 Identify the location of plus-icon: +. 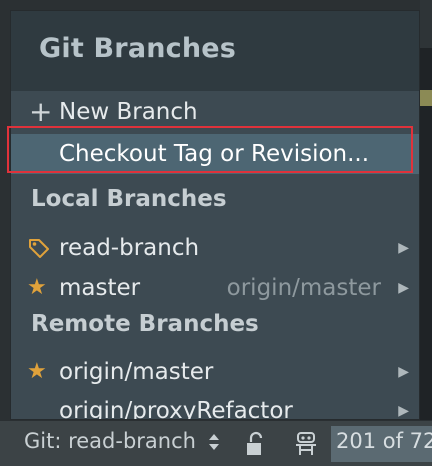
(41, 111).